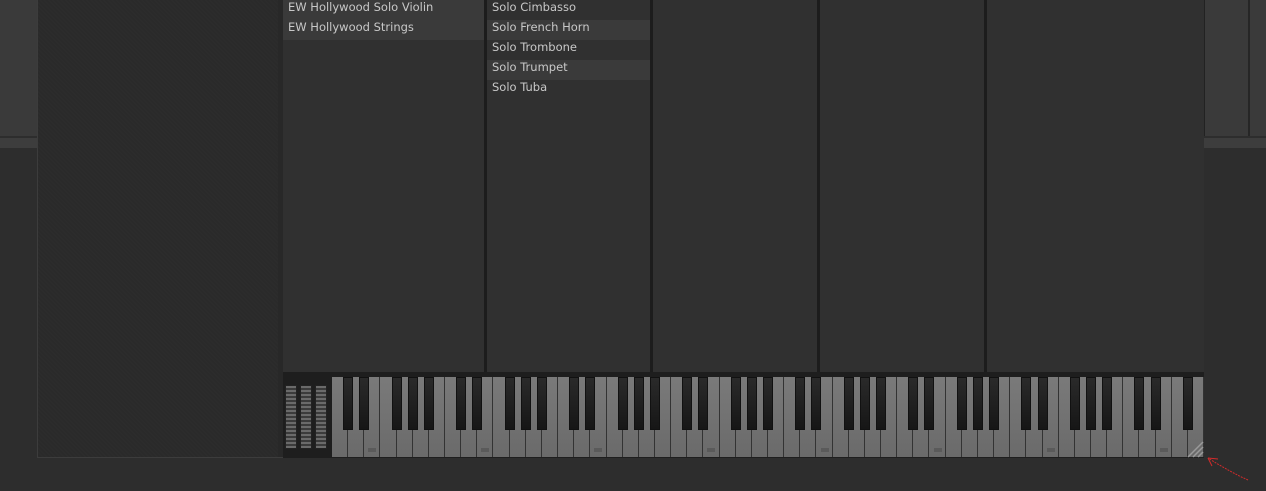  Describe the element at coordinates (568, 50) in the screenshot. I see `instrument-list-item: Solo Trombone` at that location.